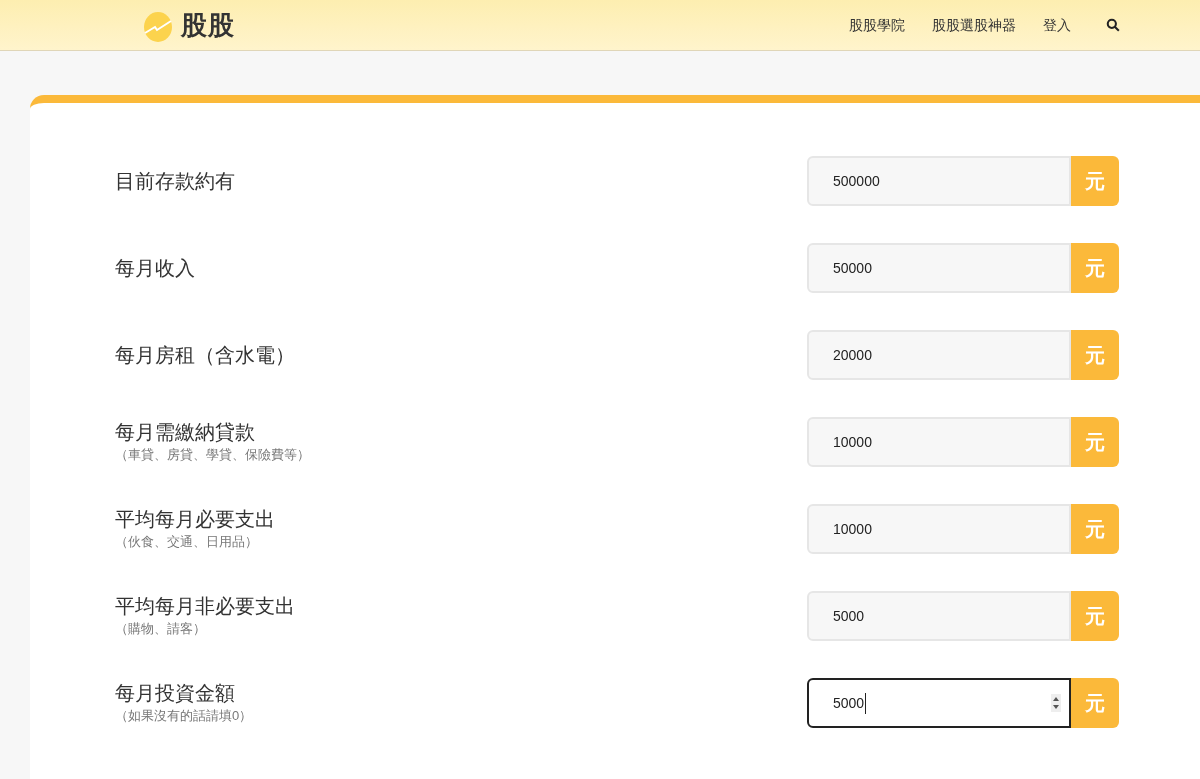 Image resolution: width=1200 pixels, height=779 pixels. What do you see at coordinates (175, 693) in the screenshot?
I see `field-label: 每月投資金額` at bounding box center [175, 693].